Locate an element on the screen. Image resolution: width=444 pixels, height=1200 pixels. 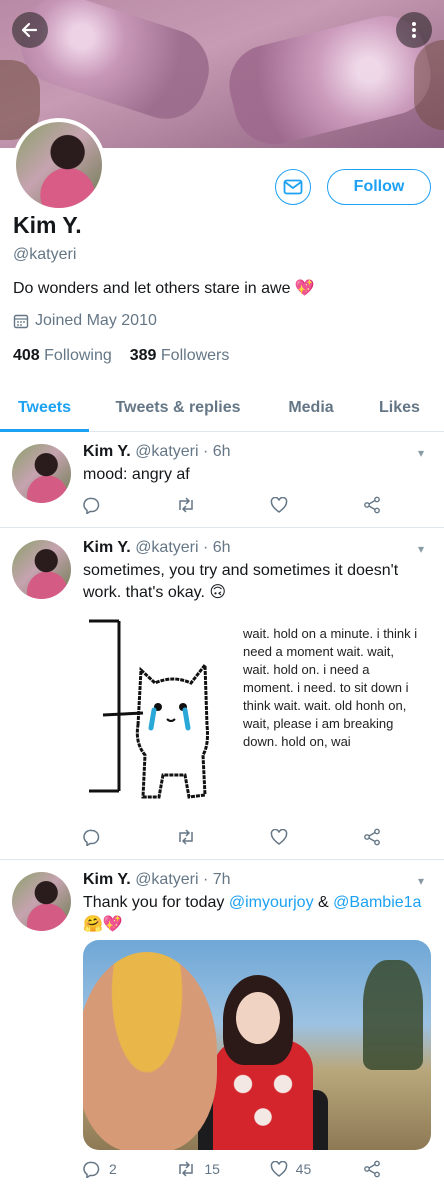
reply-count: 2 is located at coordinates (113, 1169).